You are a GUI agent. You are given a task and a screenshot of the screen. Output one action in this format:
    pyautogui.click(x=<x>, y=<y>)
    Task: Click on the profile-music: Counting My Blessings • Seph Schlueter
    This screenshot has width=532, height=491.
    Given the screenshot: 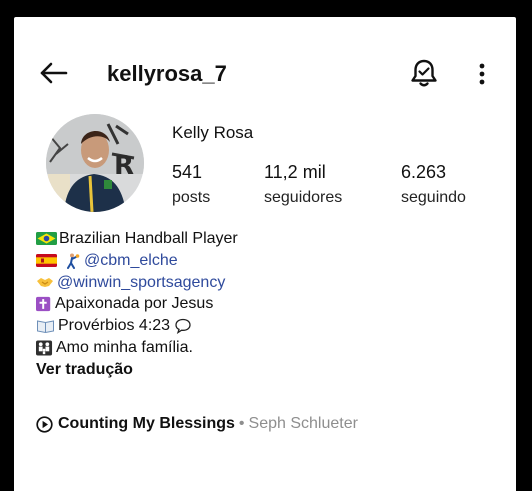 What is the action you would take?
    pyautogui.click(x=197, y=424)
    